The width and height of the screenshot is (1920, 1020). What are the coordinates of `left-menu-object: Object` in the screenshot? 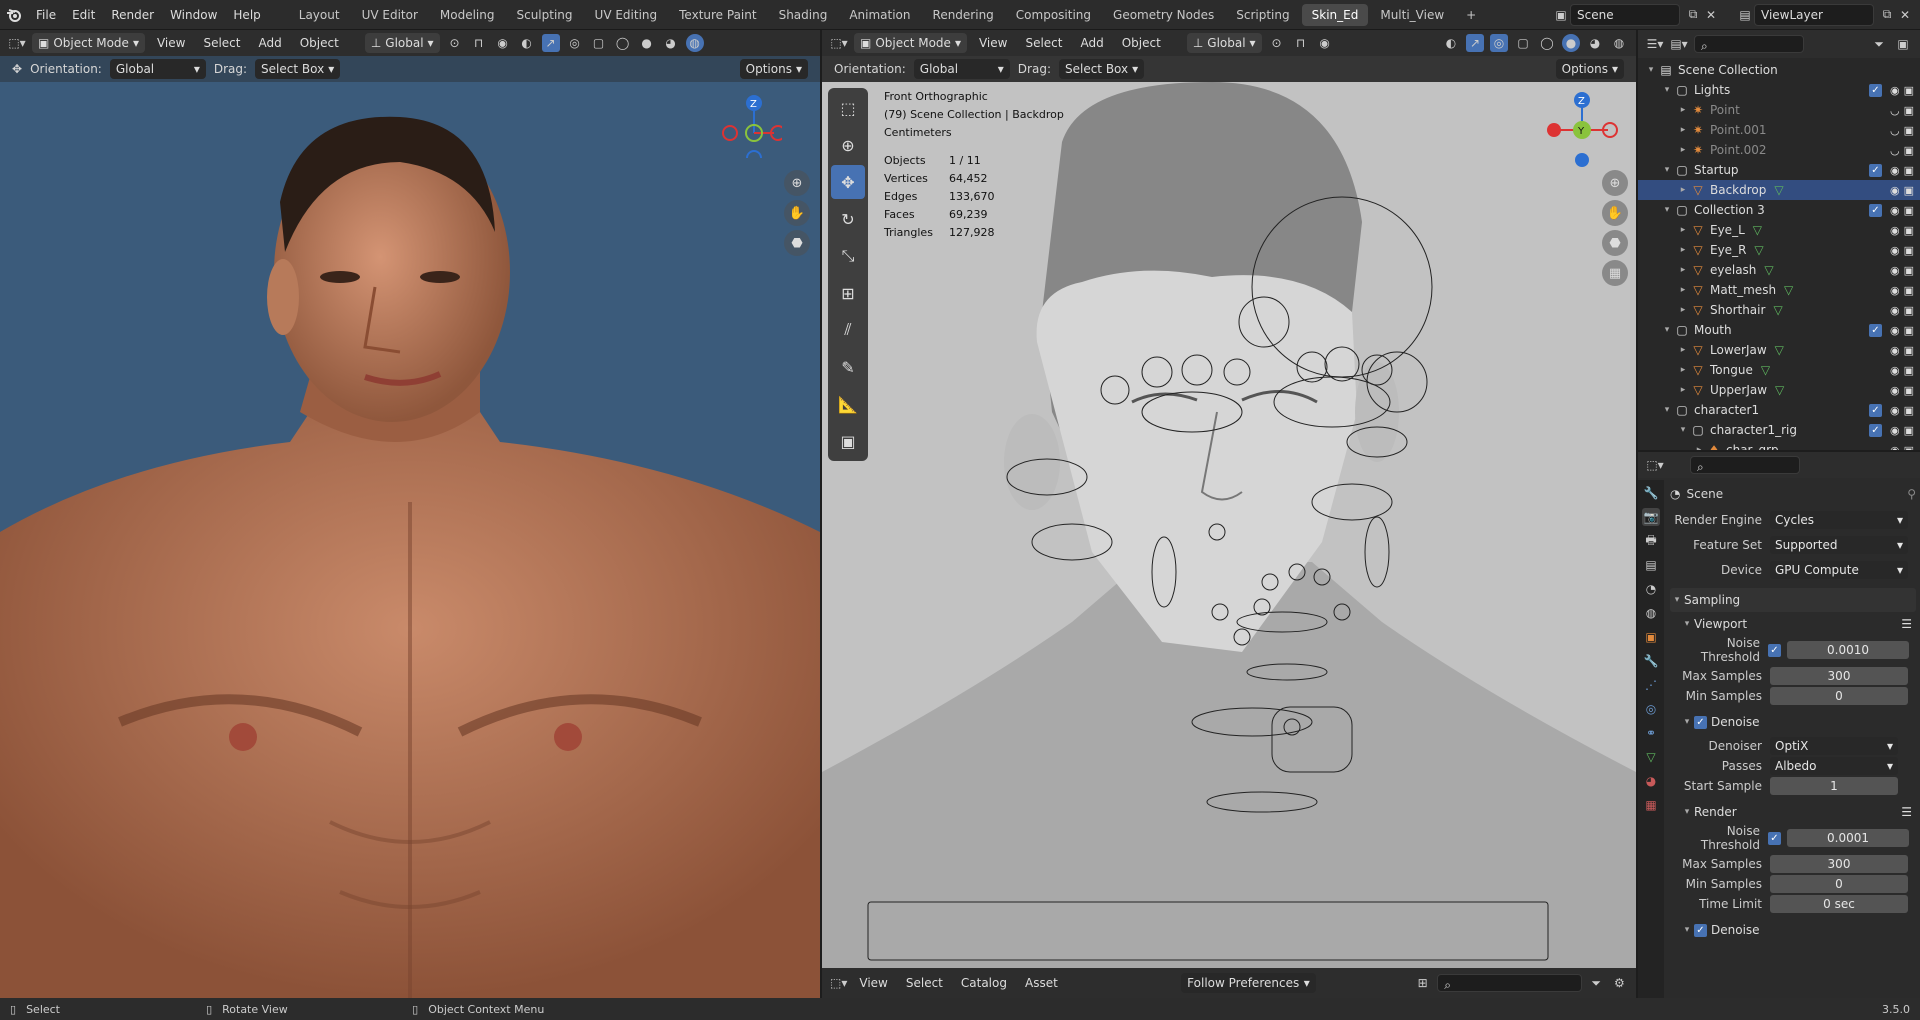 It's located at (319, 43).